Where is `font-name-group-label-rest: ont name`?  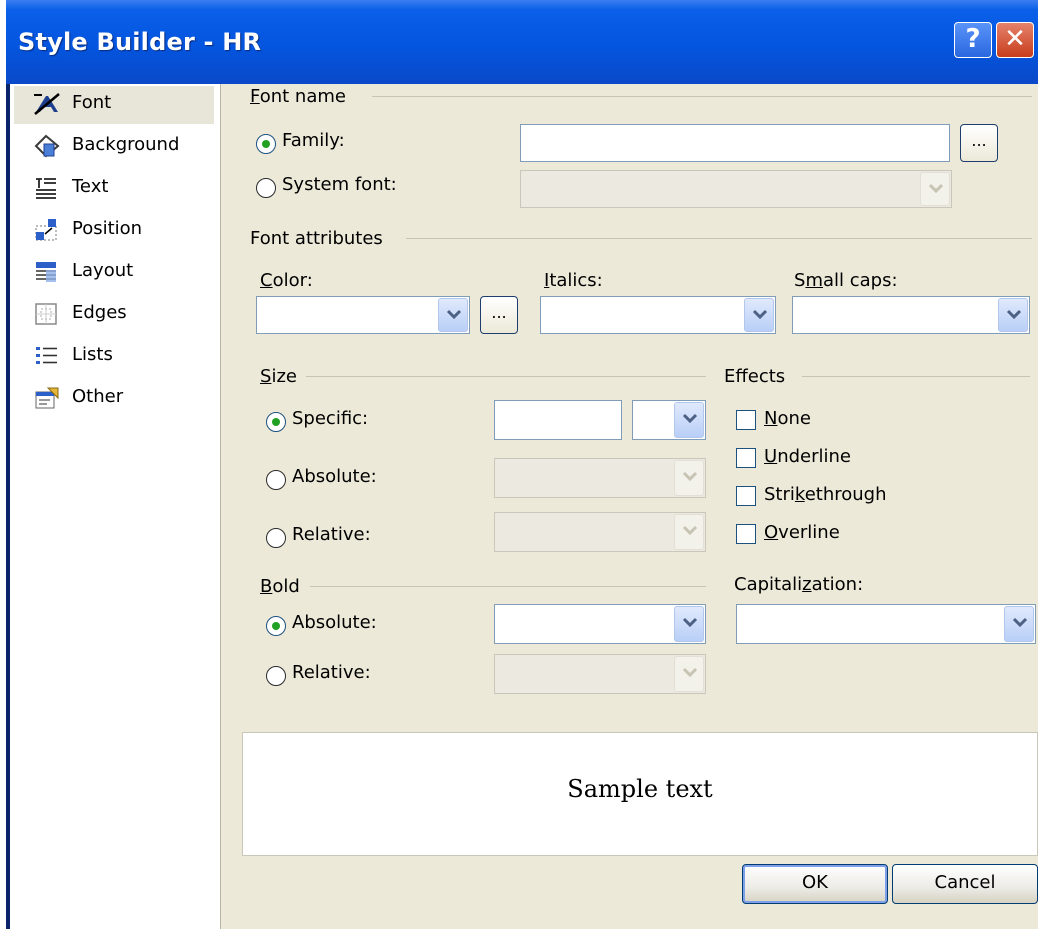
font-name-group-label-rest: ont name is located at coordinates (302, 96).